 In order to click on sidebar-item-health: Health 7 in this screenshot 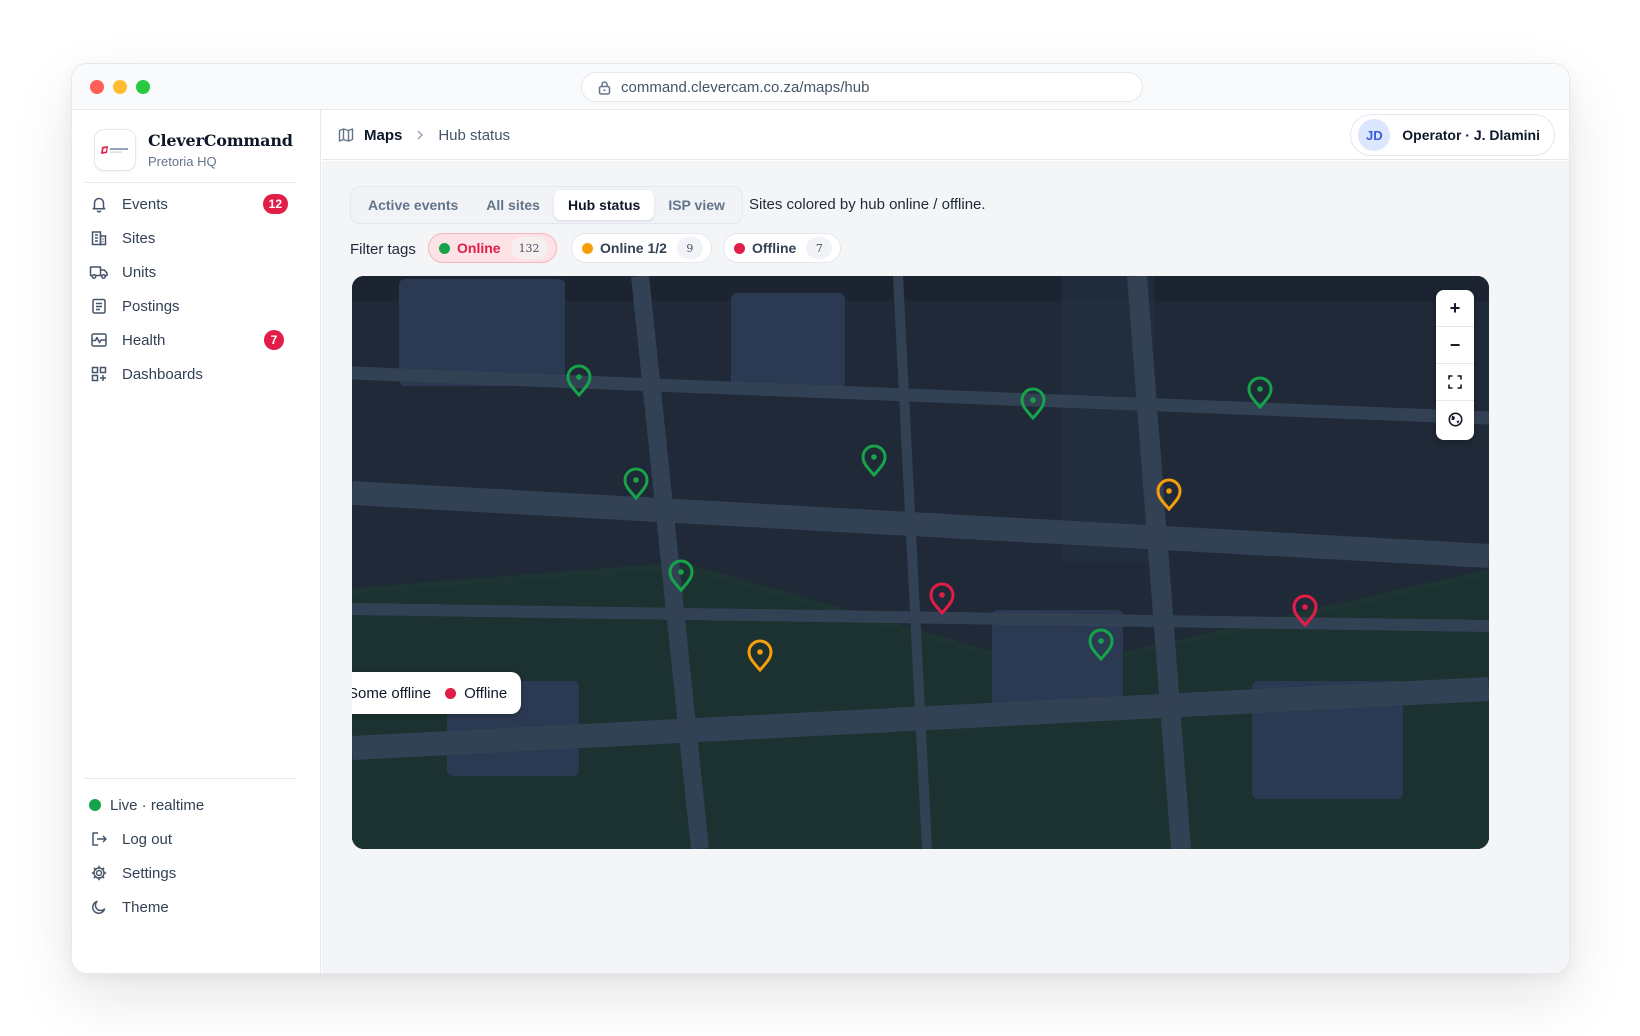, I will do `click(188, 340)`.